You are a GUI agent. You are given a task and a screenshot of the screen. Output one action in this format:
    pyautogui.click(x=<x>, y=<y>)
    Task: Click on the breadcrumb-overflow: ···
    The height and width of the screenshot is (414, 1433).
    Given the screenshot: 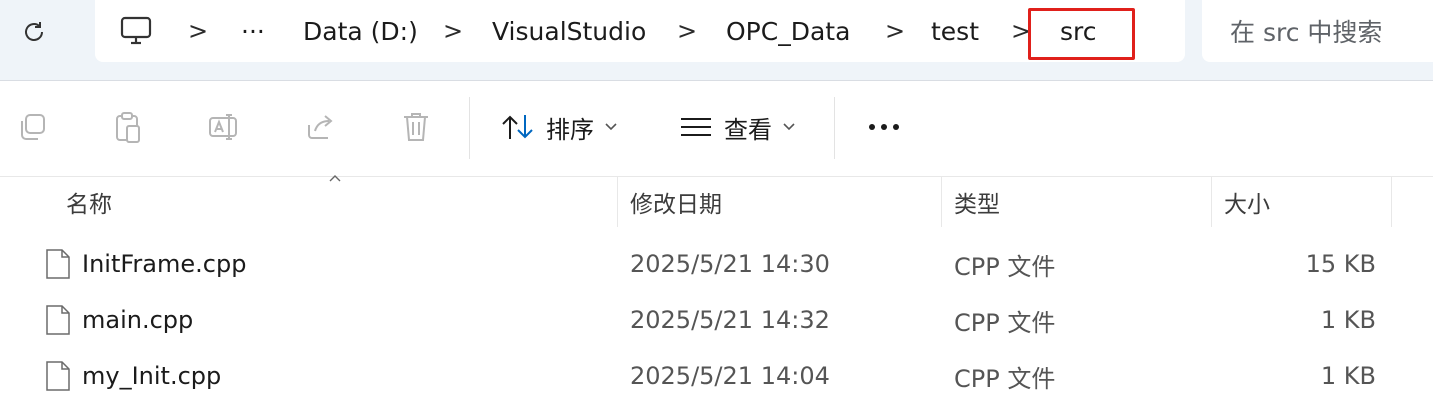 What is the action you would take?
    pyautogui.click(x=253, y=31)
    